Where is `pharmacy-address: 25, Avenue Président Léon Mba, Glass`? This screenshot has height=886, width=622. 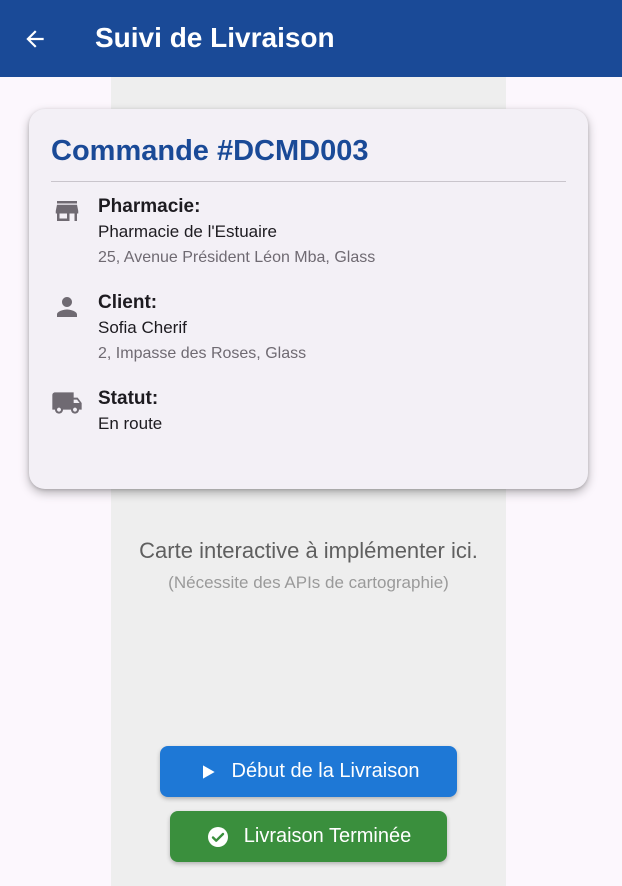
pharmacy-address: 25, Avenue Président Léon Mba, Glass is located at coordinates (237, 257).